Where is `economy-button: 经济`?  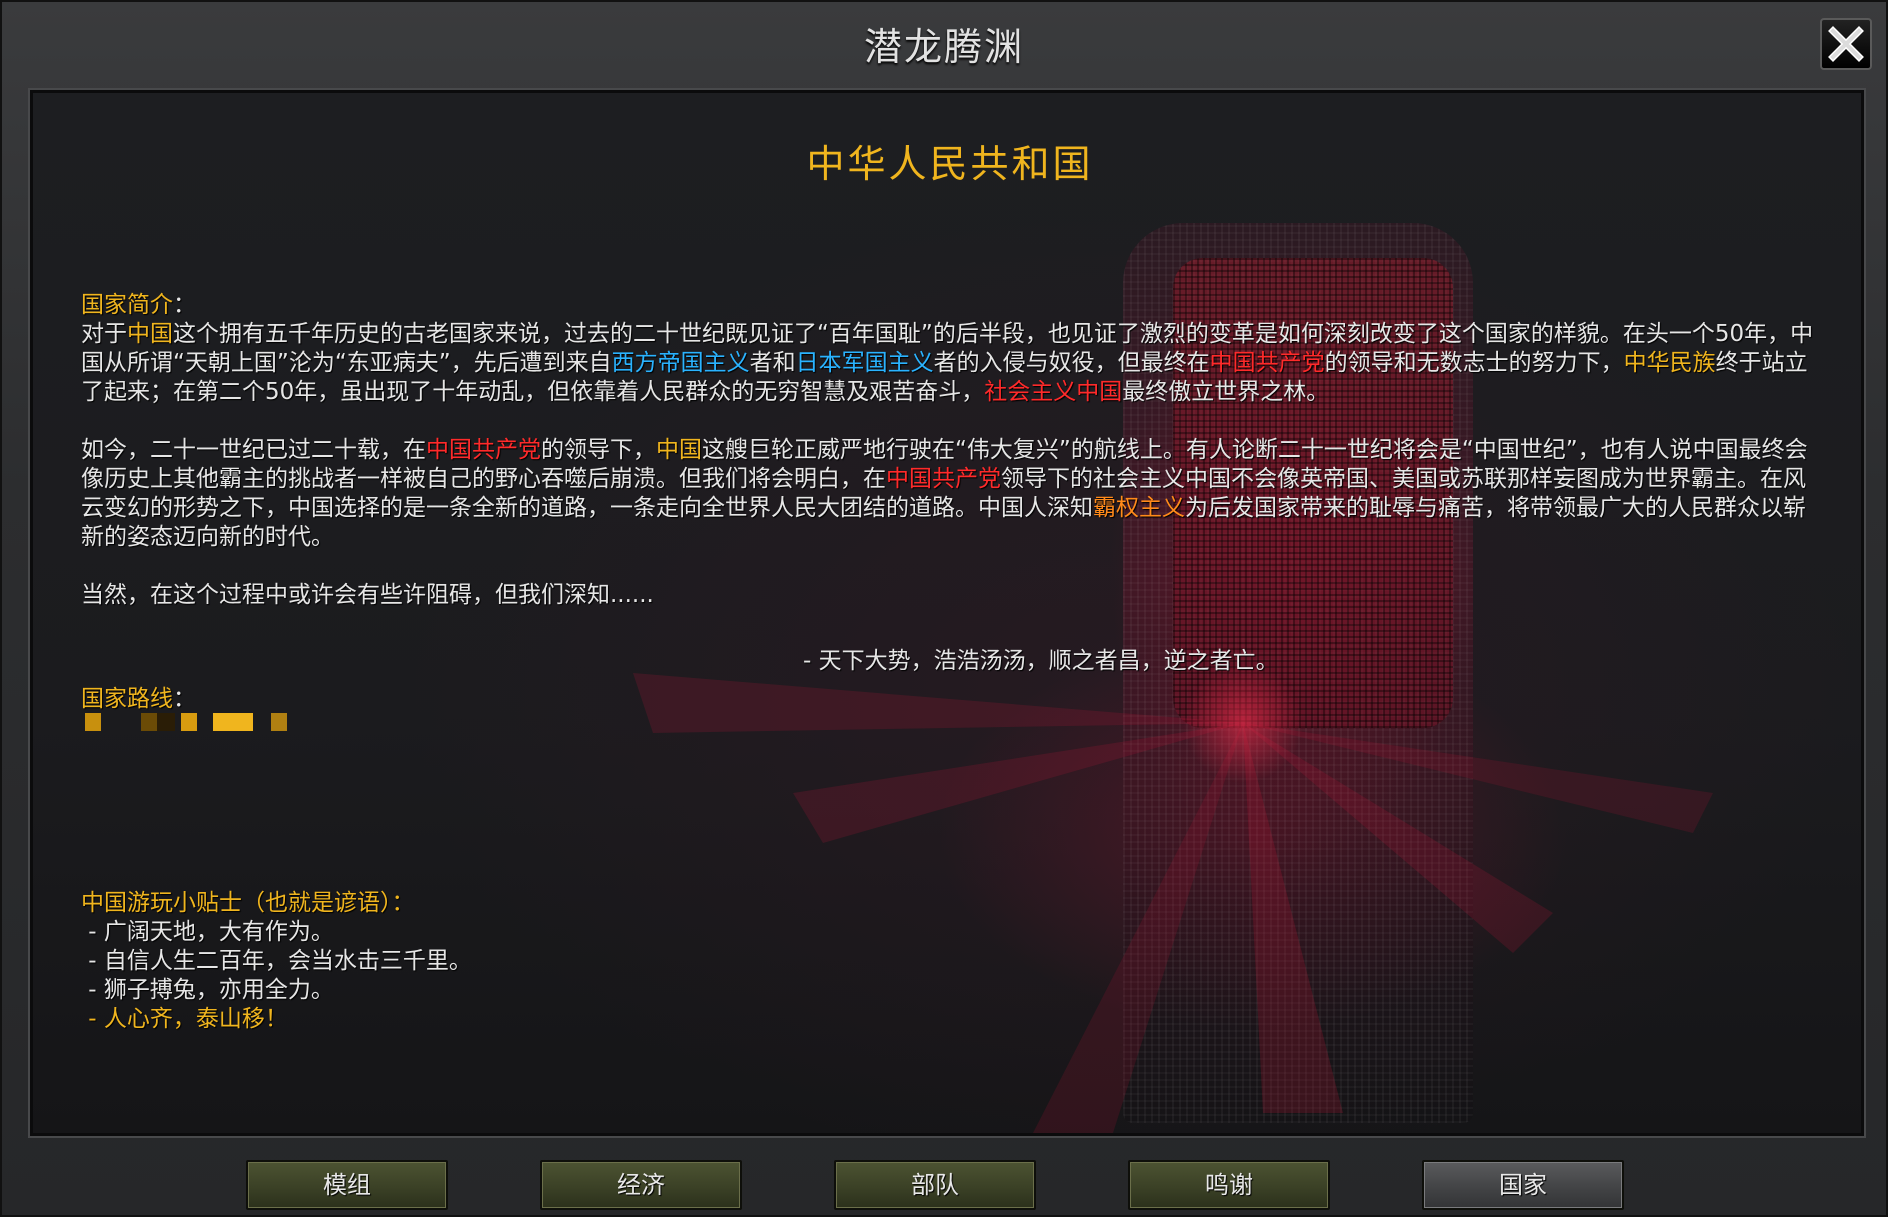 economy-button: 经济 is located at coordinates (641, 1185).